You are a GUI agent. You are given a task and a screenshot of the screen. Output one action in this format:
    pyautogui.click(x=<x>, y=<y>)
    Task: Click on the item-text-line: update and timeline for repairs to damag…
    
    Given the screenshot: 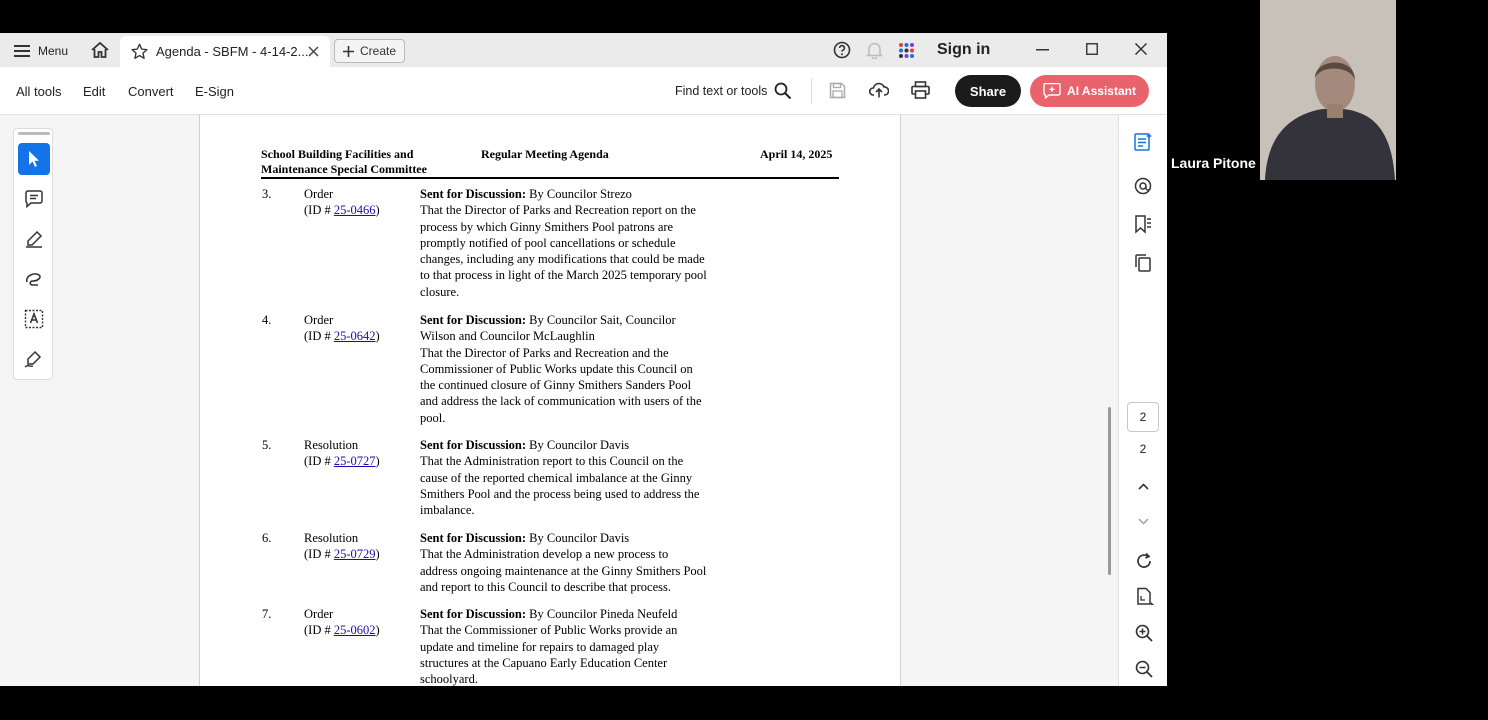 What is the action you would take?
    pyautogui.click(x=540, y=646)
    